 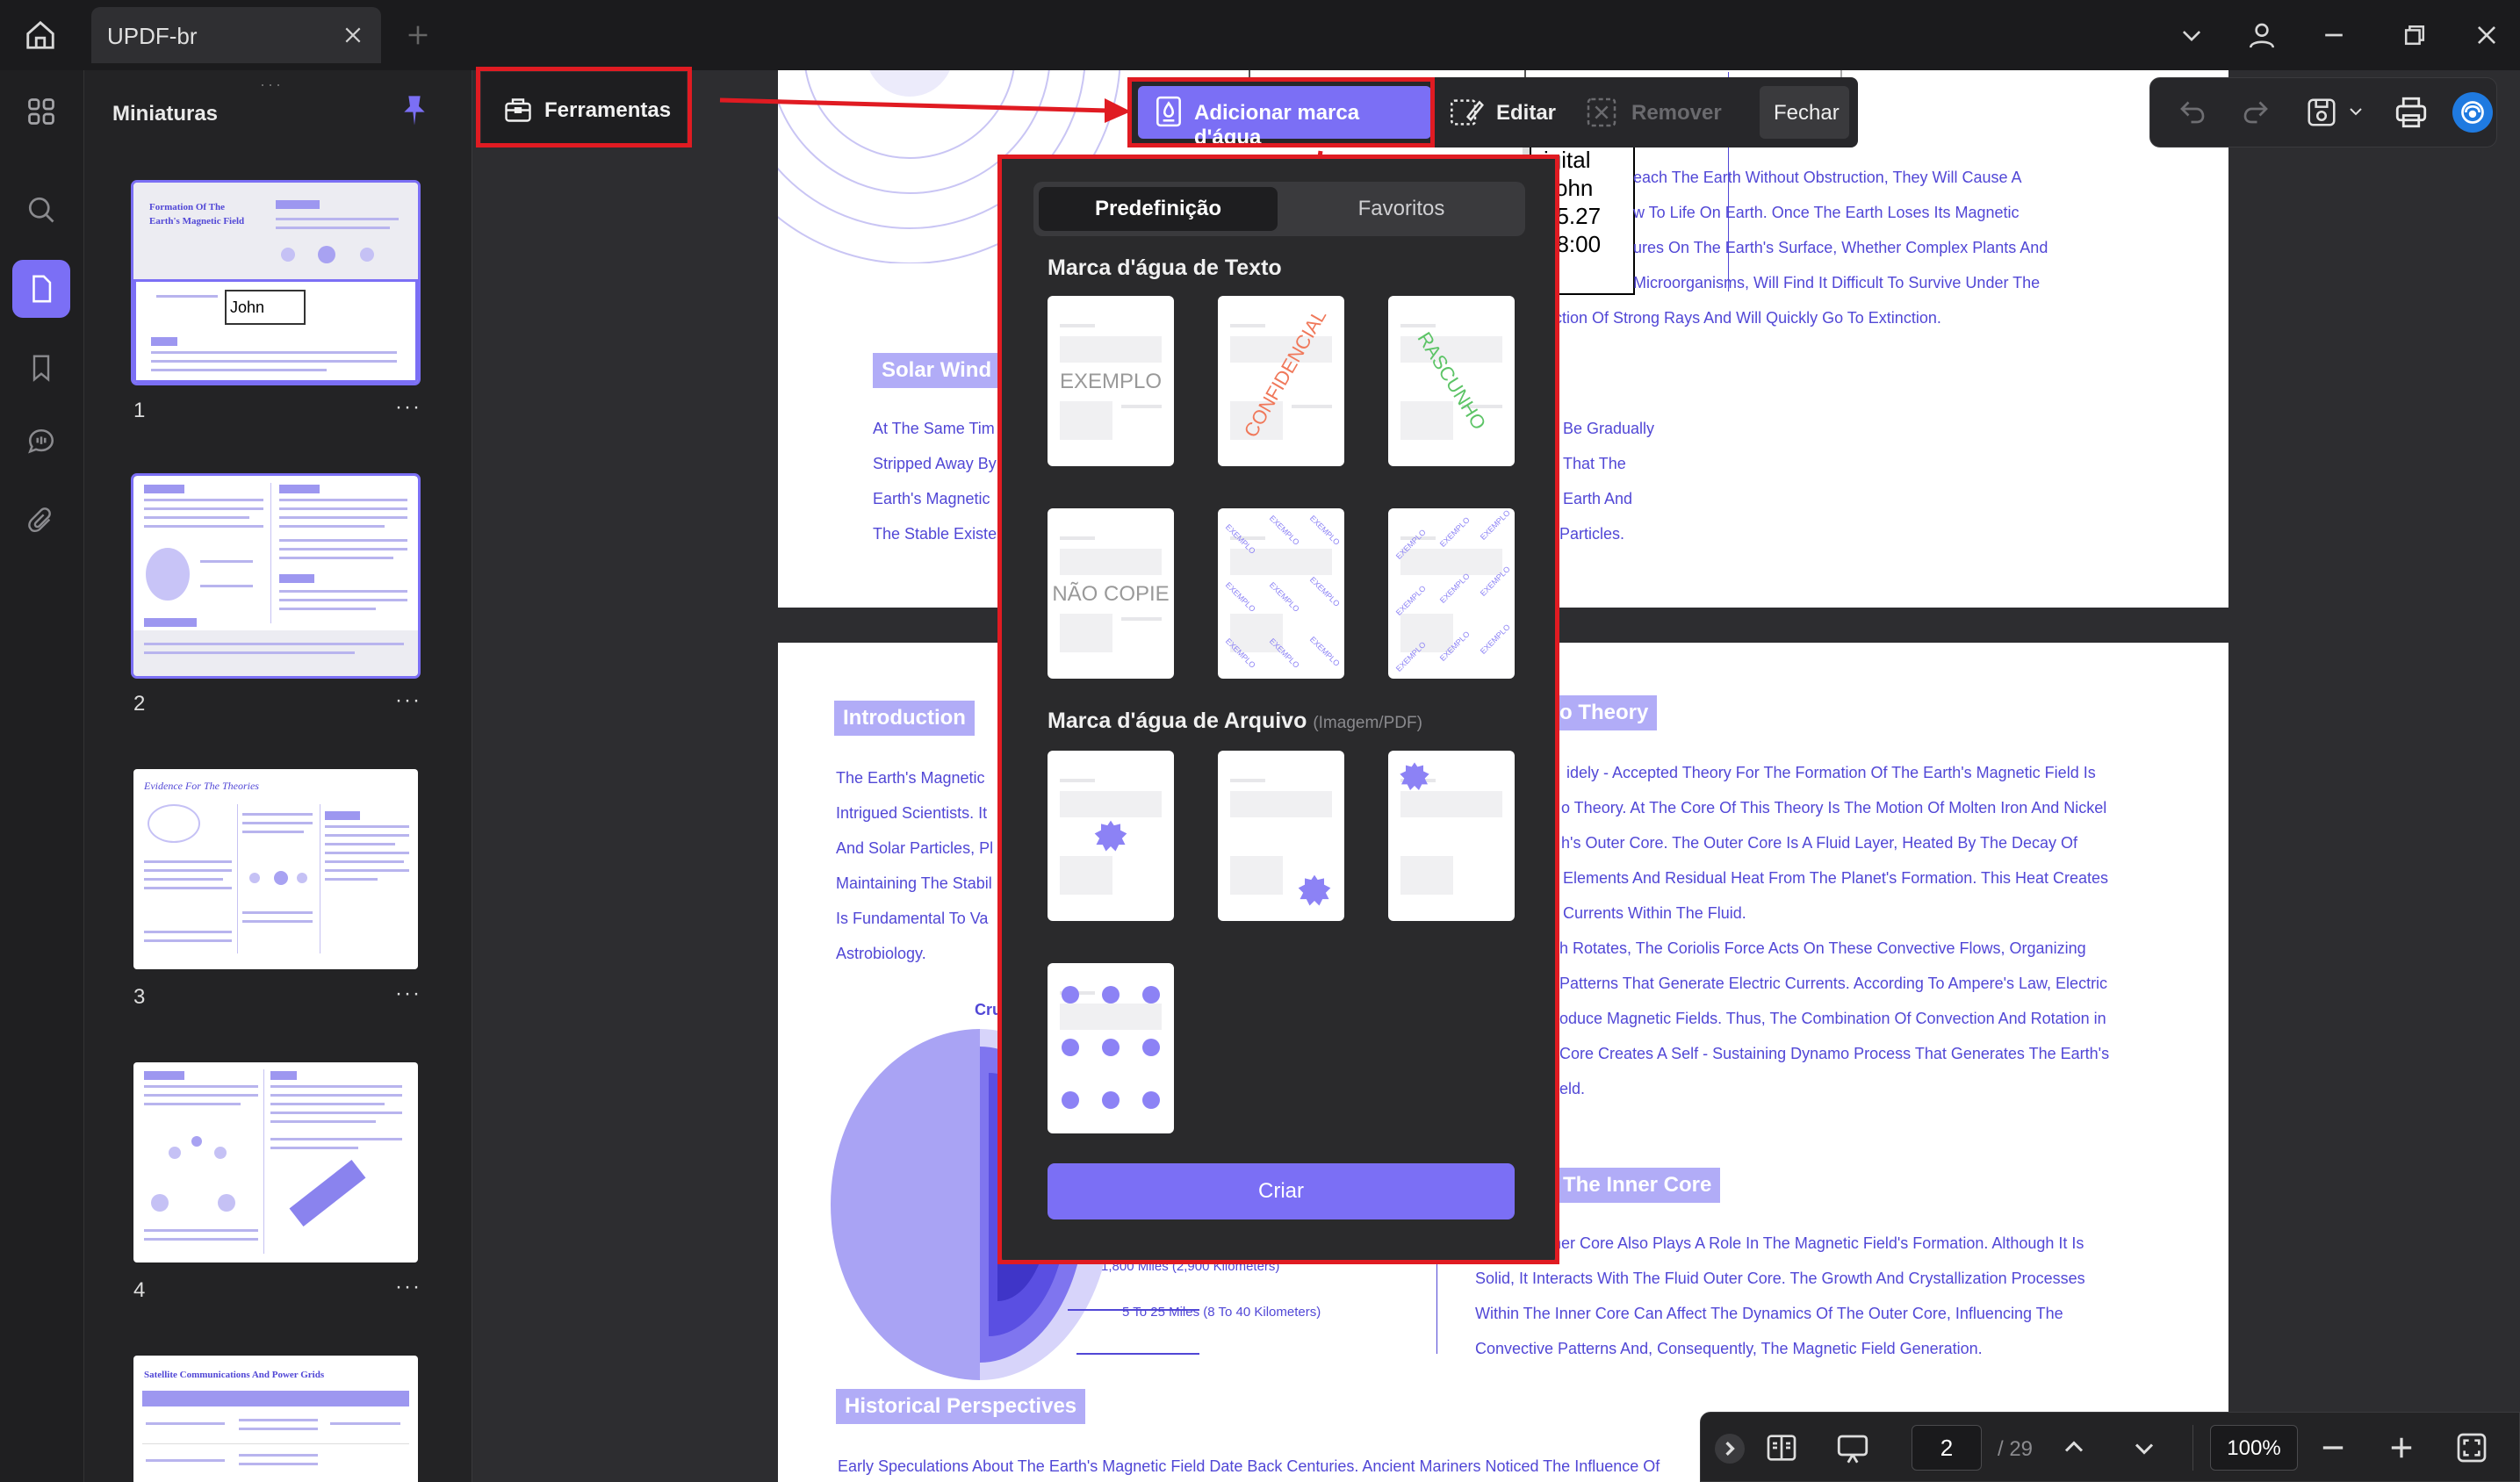 I want to click on page-number-input, so click(x=1947, y=1448).